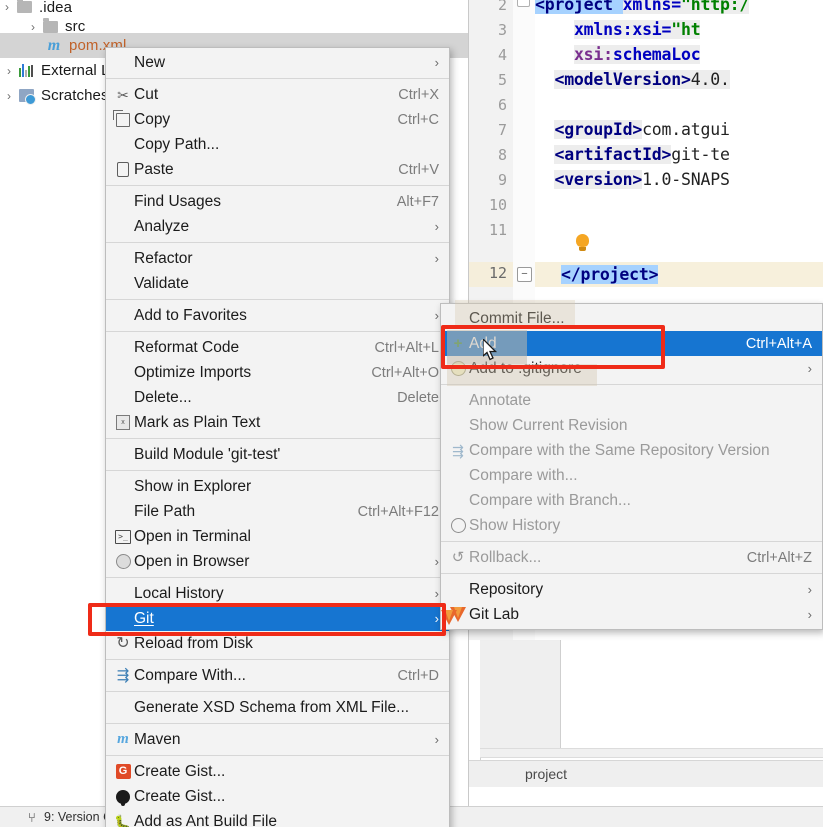 This screenshot has width=823, height=827. What do you see at coordinates (619, 450) in the screenshot?
I see `submenu-item-label: Compare with the Same Repository Version` at bounding box center [619, 450].